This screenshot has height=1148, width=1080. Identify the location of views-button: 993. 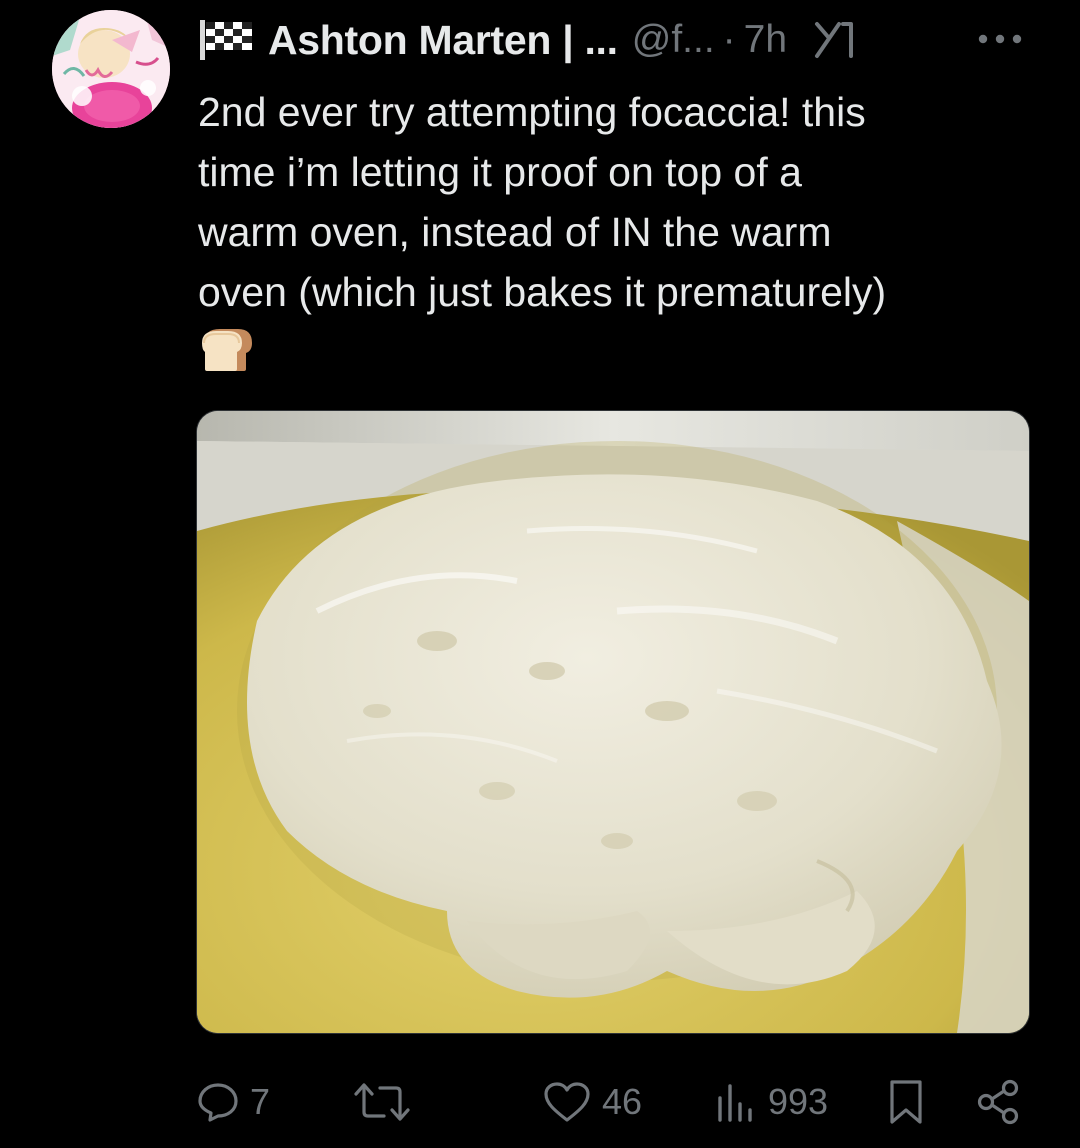
(771, 1102).